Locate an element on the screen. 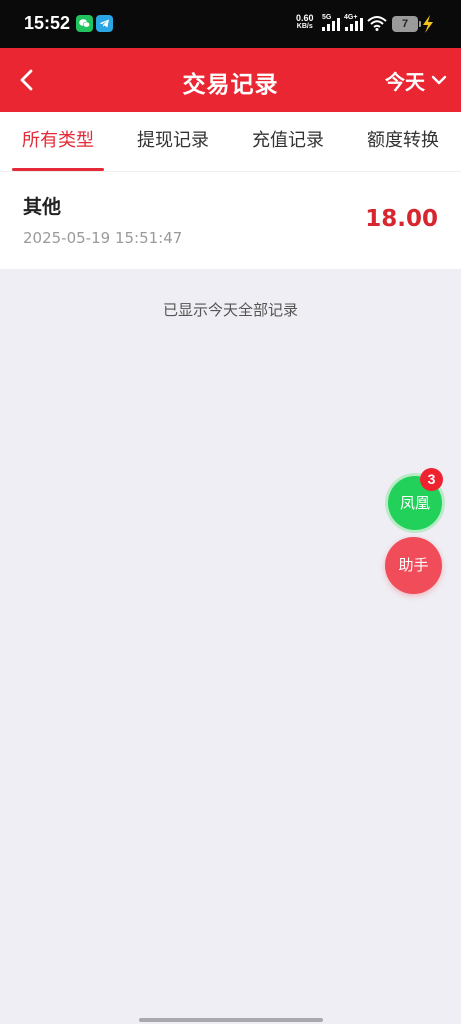 The image size is (461, 1024). network-speed-unit: KB/s is located at coordinates (304, 26).